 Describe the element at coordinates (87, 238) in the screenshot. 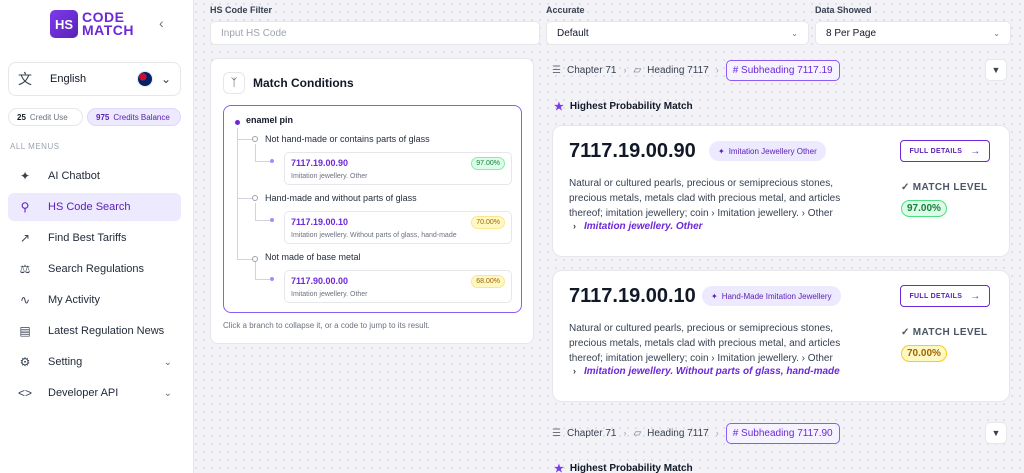

I see `sidebar-item-label: Find Best Tariffs` at that location.